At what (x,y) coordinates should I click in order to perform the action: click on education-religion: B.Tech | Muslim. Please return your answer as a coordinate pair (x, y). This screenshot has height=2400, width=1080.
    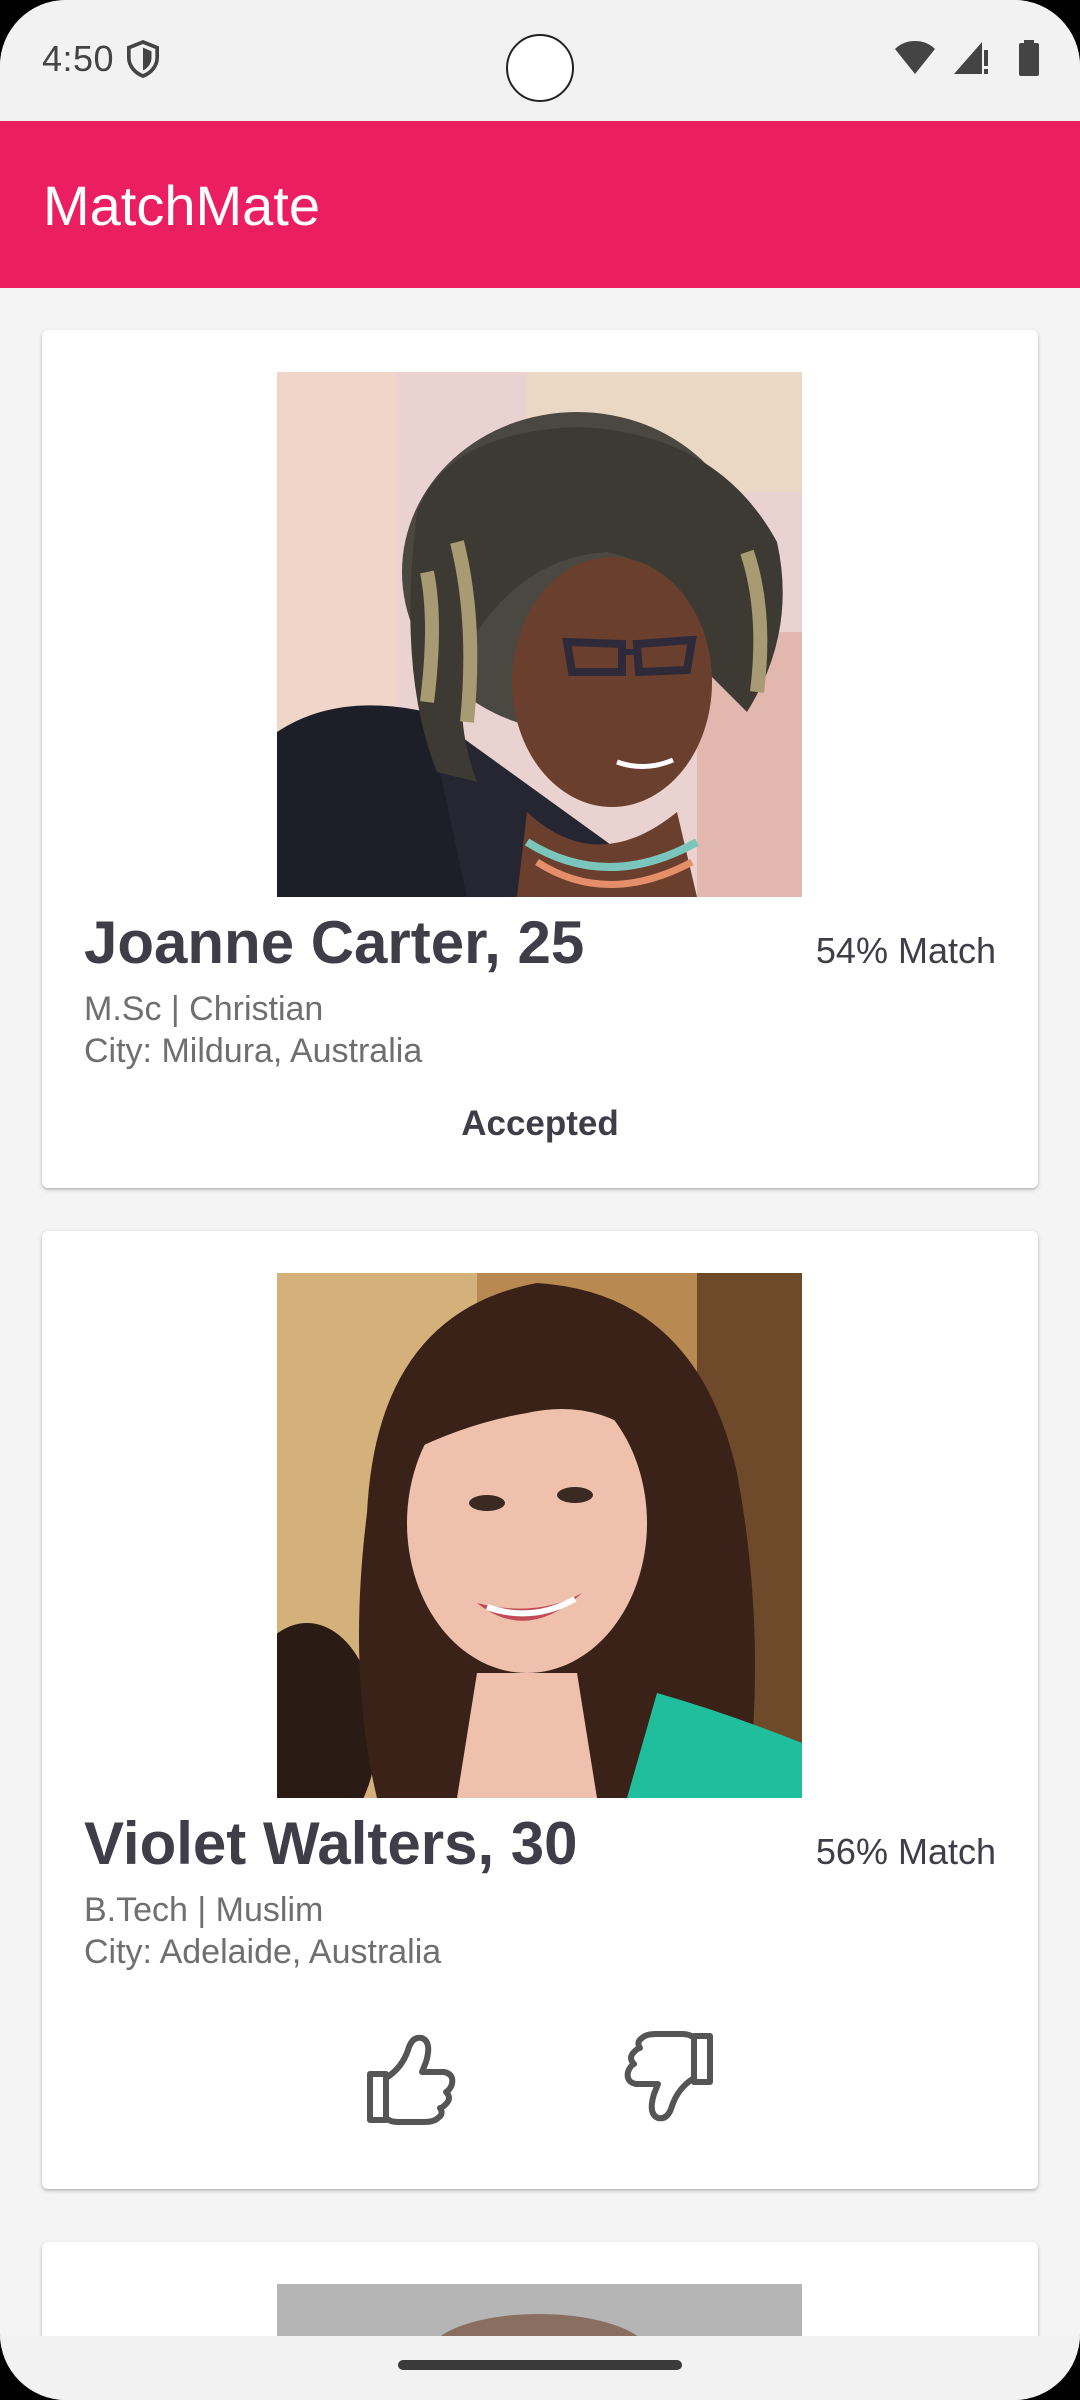
    Looking at the image, I should click on (204, 1910).